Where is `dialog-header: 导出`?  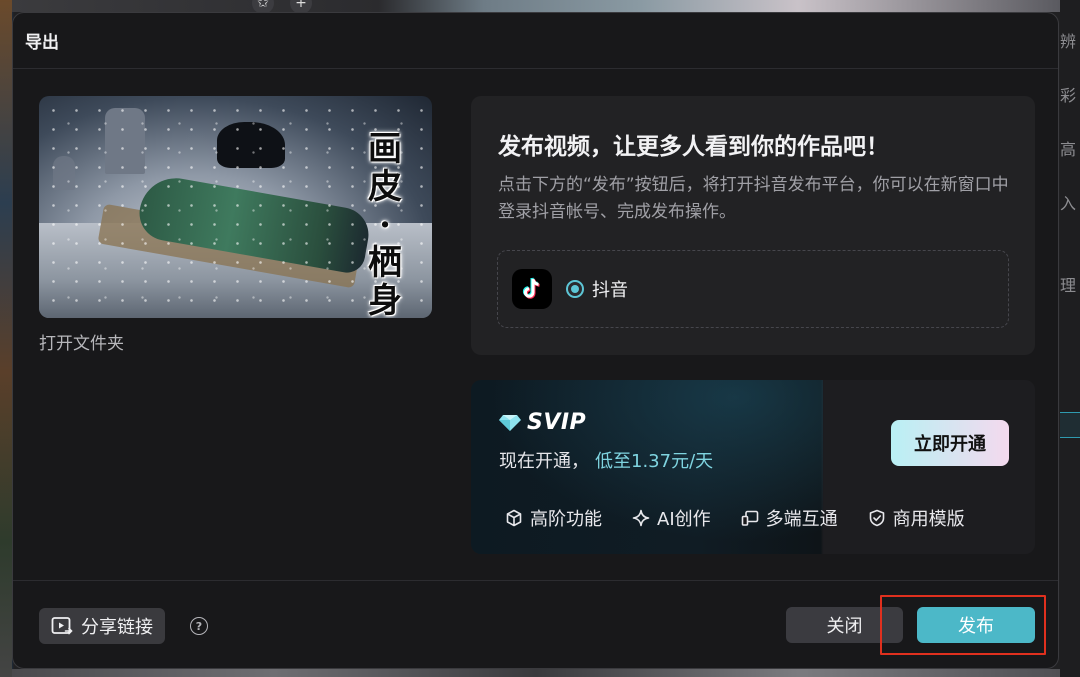 dialog-header: 导出 is located at coordinates (535, 41).